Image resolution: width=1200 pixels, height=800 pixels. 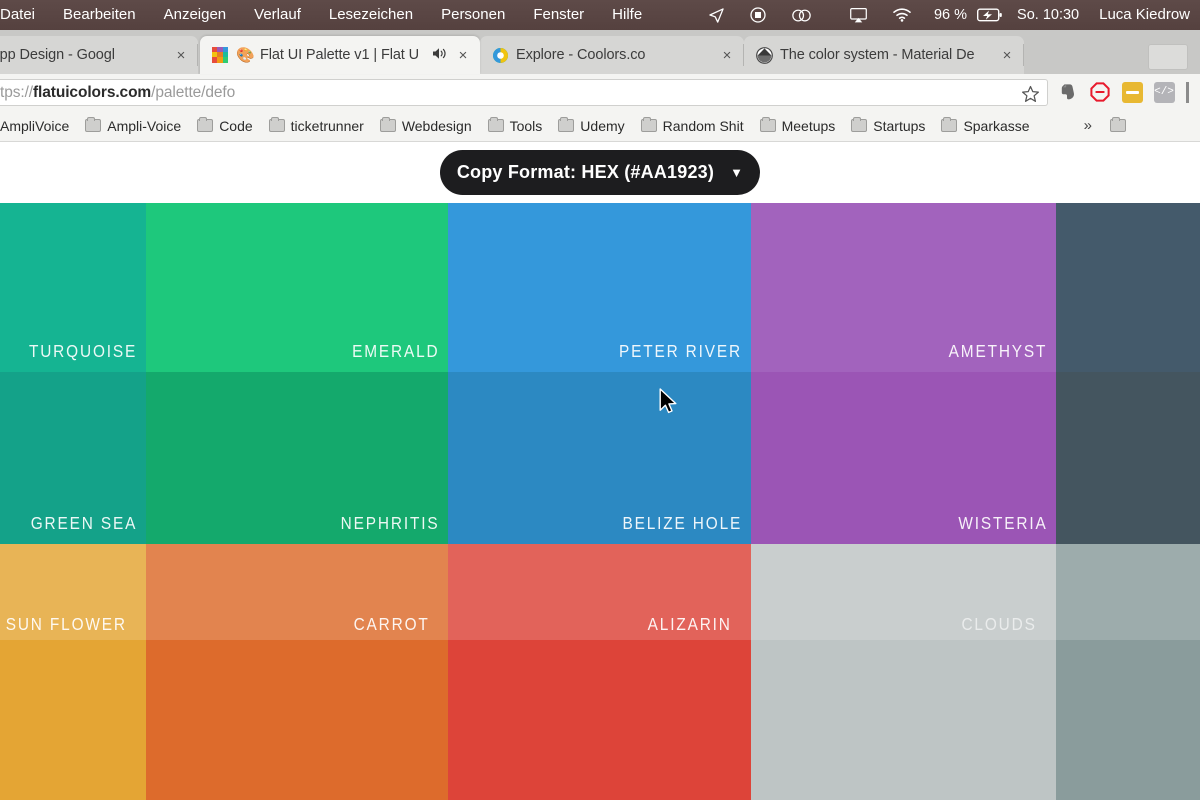 I want to click on color-tile-carrot: CARROT, so click(x=297, y=672).